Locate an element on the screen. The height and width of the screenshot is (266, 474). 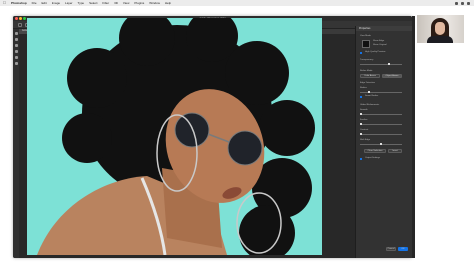
menu-filter: Filter is located at coordinates (105, 3).